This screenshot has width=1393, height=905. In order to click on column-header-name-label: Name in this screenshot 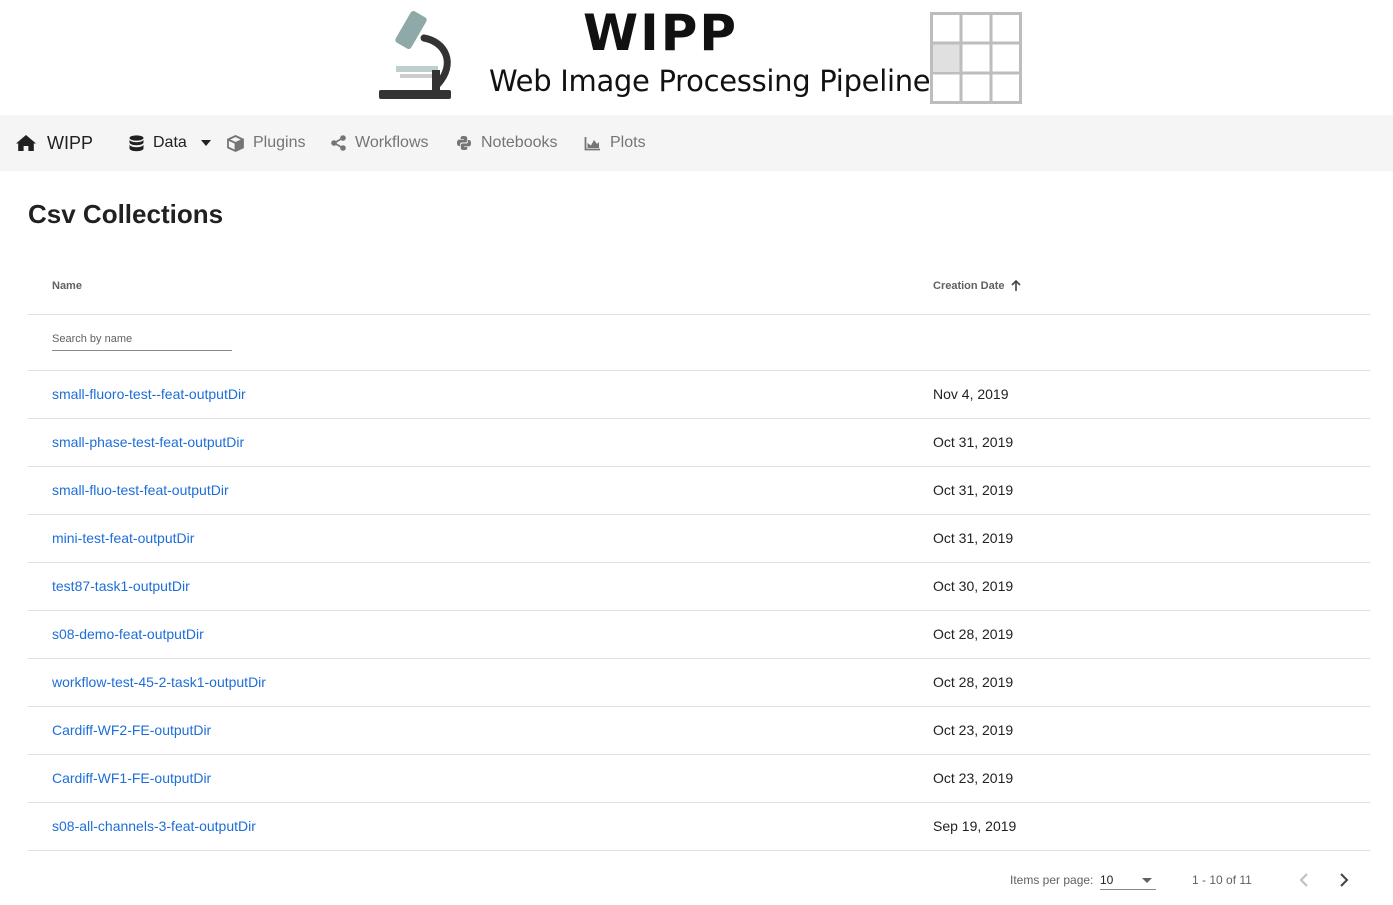, I will do `click(67, 286)`.